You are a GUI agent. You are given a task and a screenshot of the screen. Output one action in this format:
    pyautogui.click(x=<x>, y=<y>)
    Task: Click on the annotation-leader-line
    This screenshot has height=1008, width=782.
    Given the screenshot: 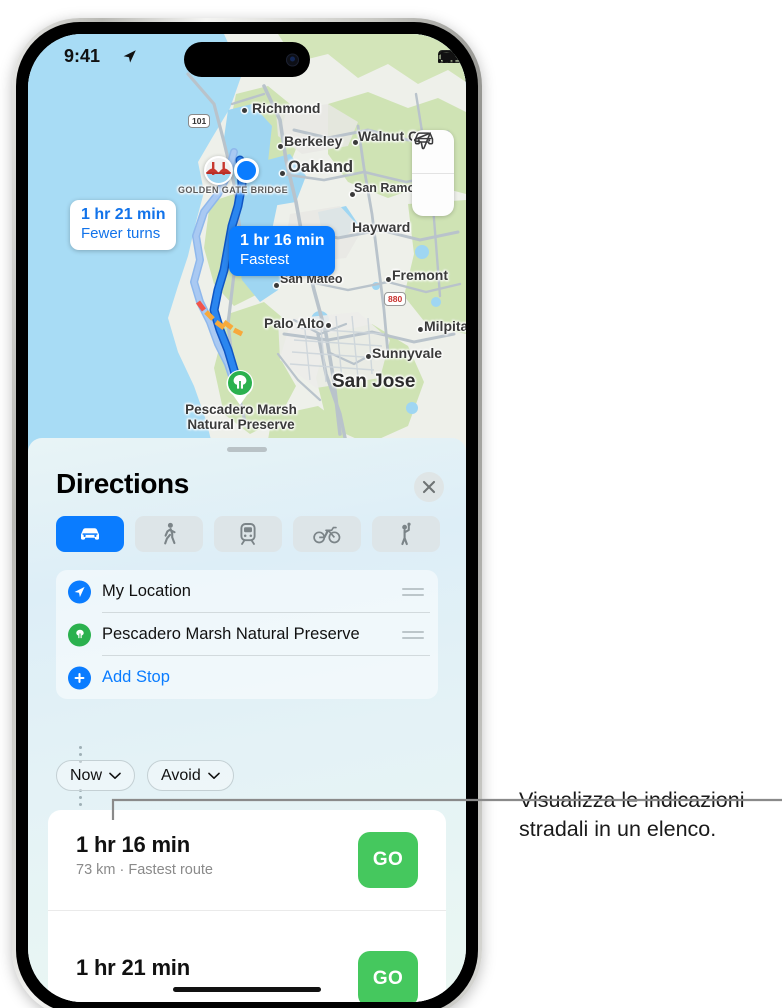 What is the action you would take?
    pyautogui.click(x=446, y=809)
    